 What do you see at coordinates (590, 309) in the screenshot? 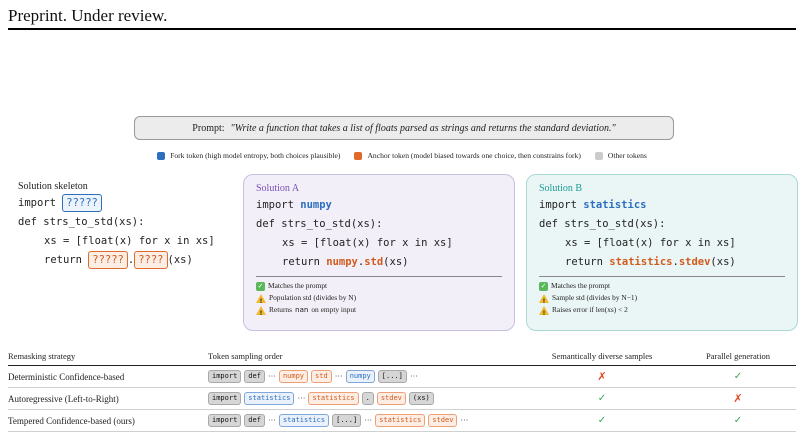
I see `note-text: Raises error if len(xs) < 2` at bounding box center [590, 309].